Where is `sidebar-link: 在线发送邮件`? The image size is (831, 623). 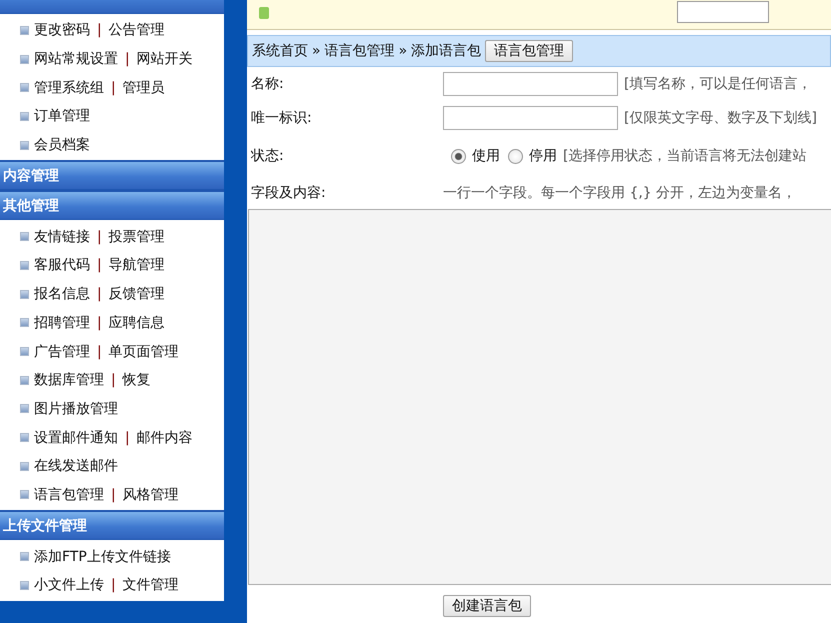 sidebar-link: 在线发送邮件 is located at coordinates (76, 466).